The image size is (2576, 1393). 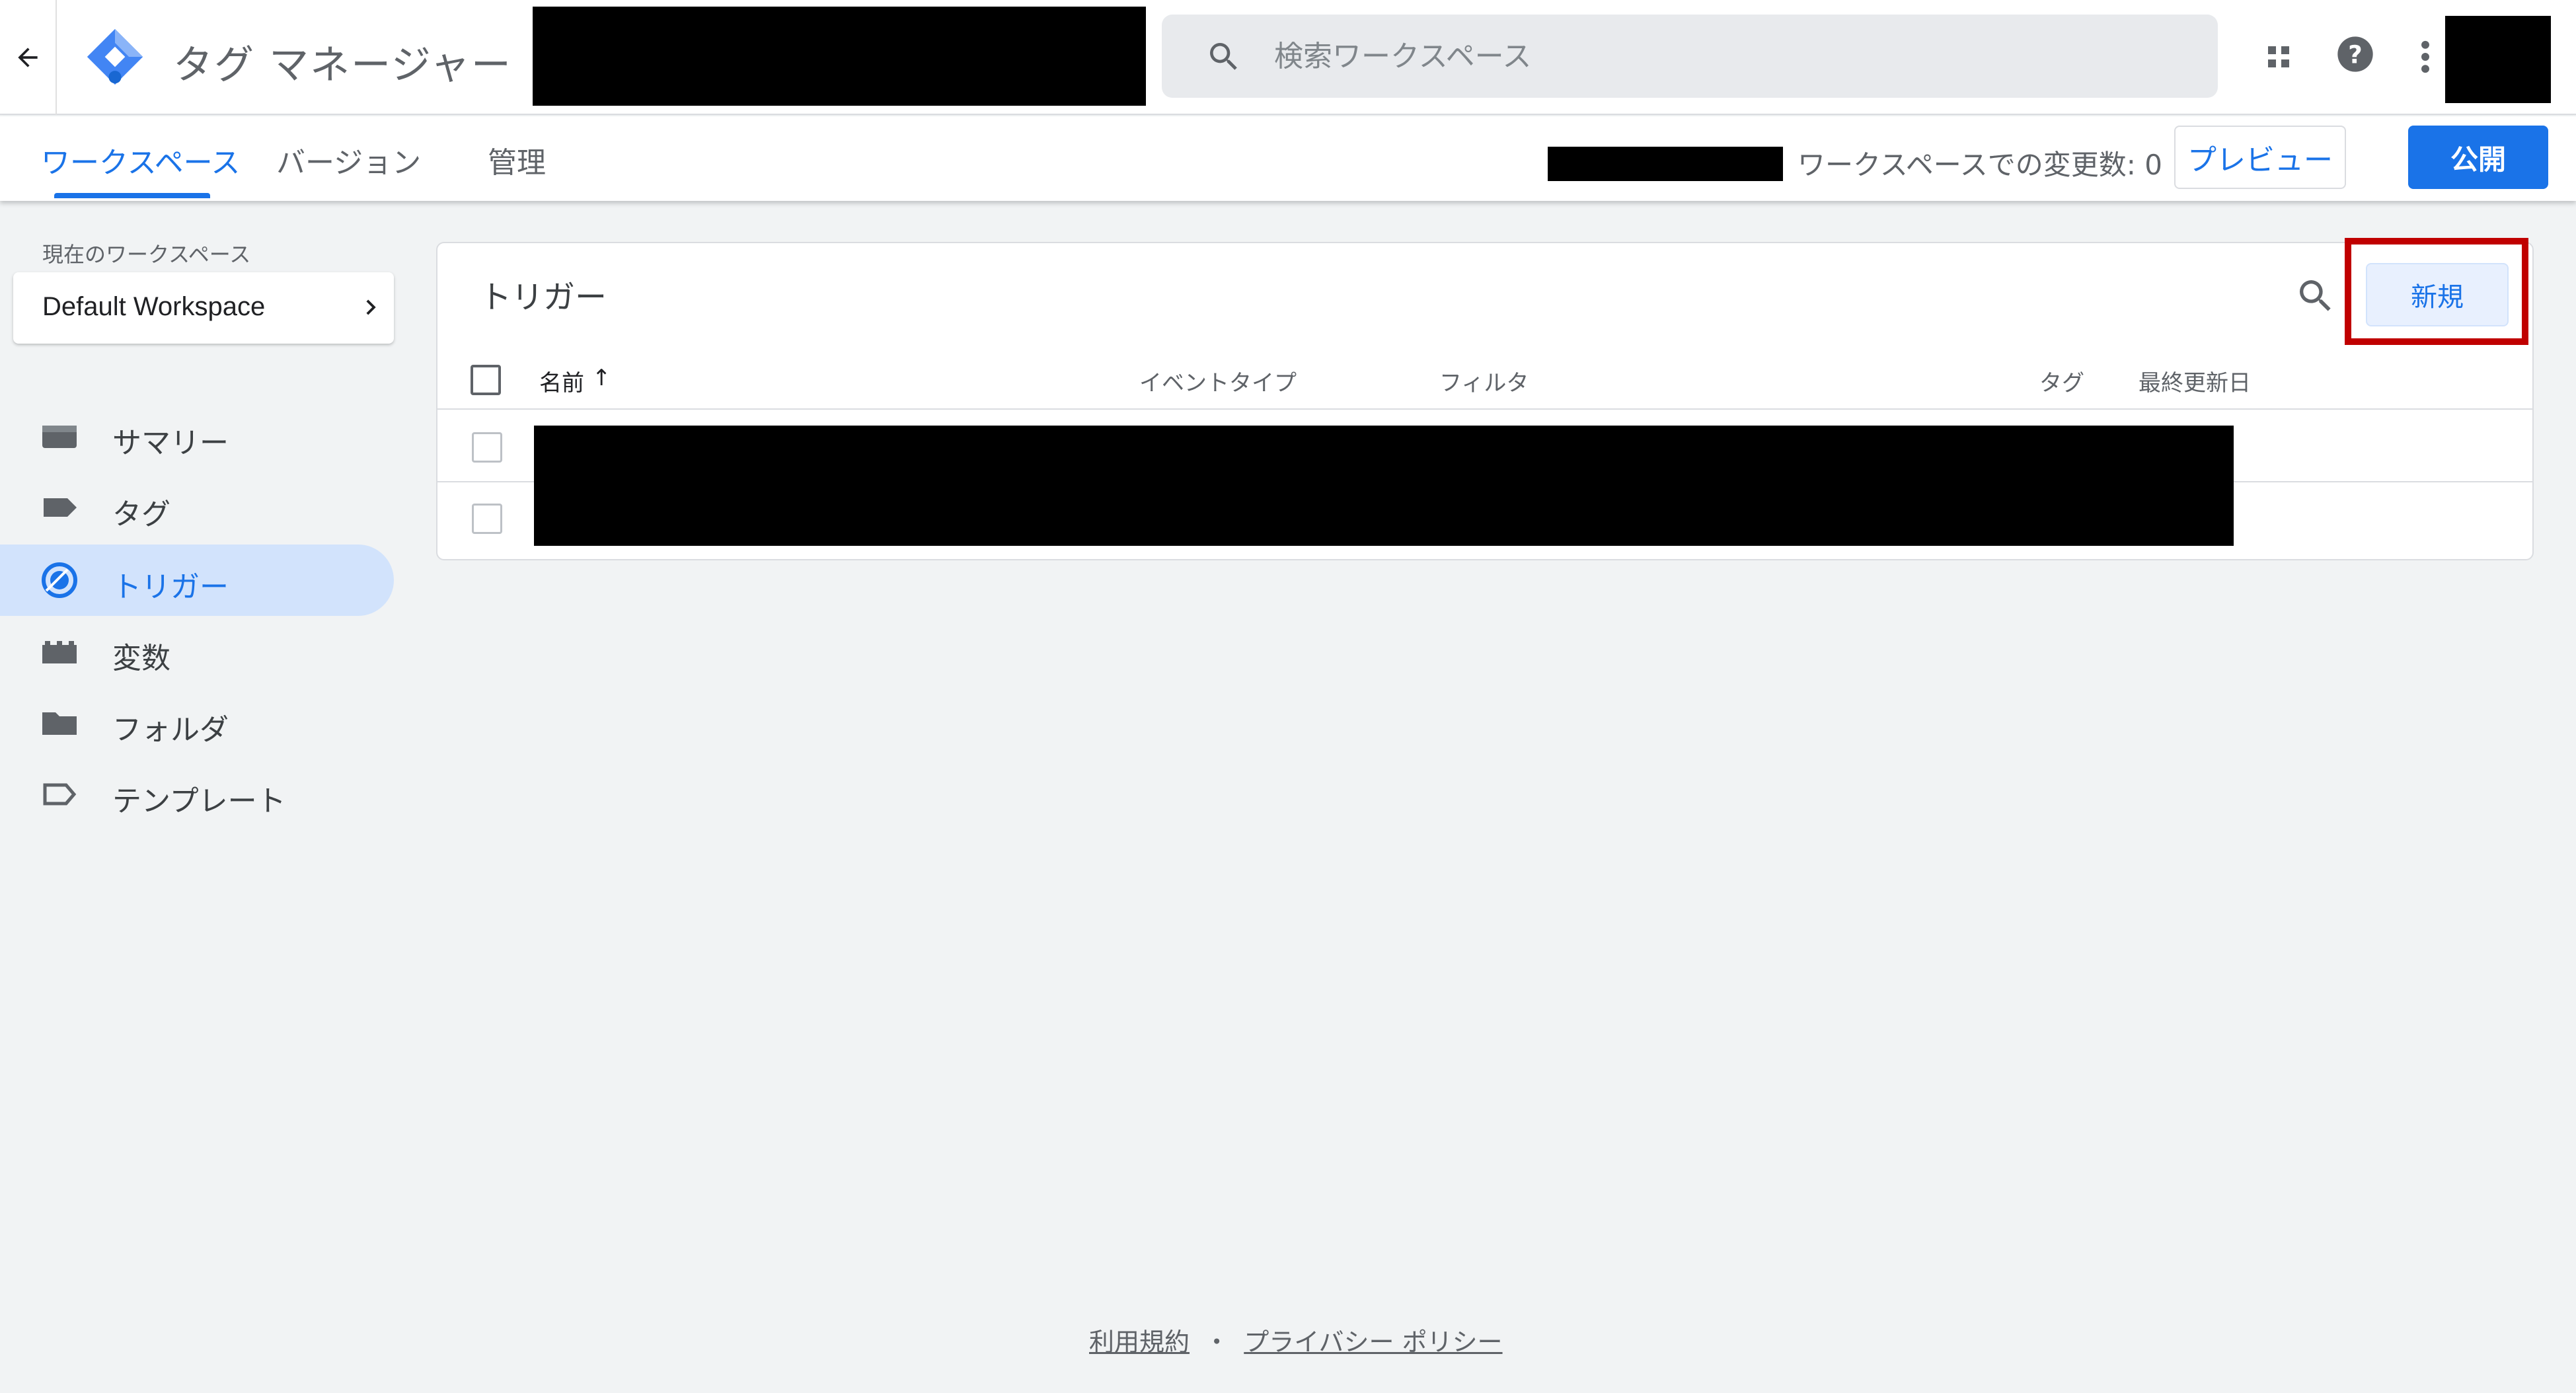 I want to click on summary-icon, so click(x=59, y=437).